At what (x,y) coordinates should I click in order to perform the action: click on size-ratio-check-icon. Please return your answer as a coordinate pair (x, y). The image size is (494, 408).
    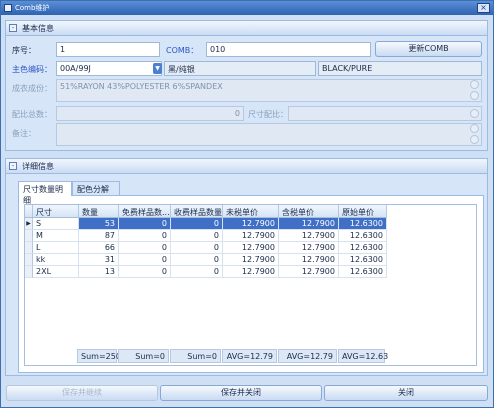
    Looking at the image, I should click on (474, 113).